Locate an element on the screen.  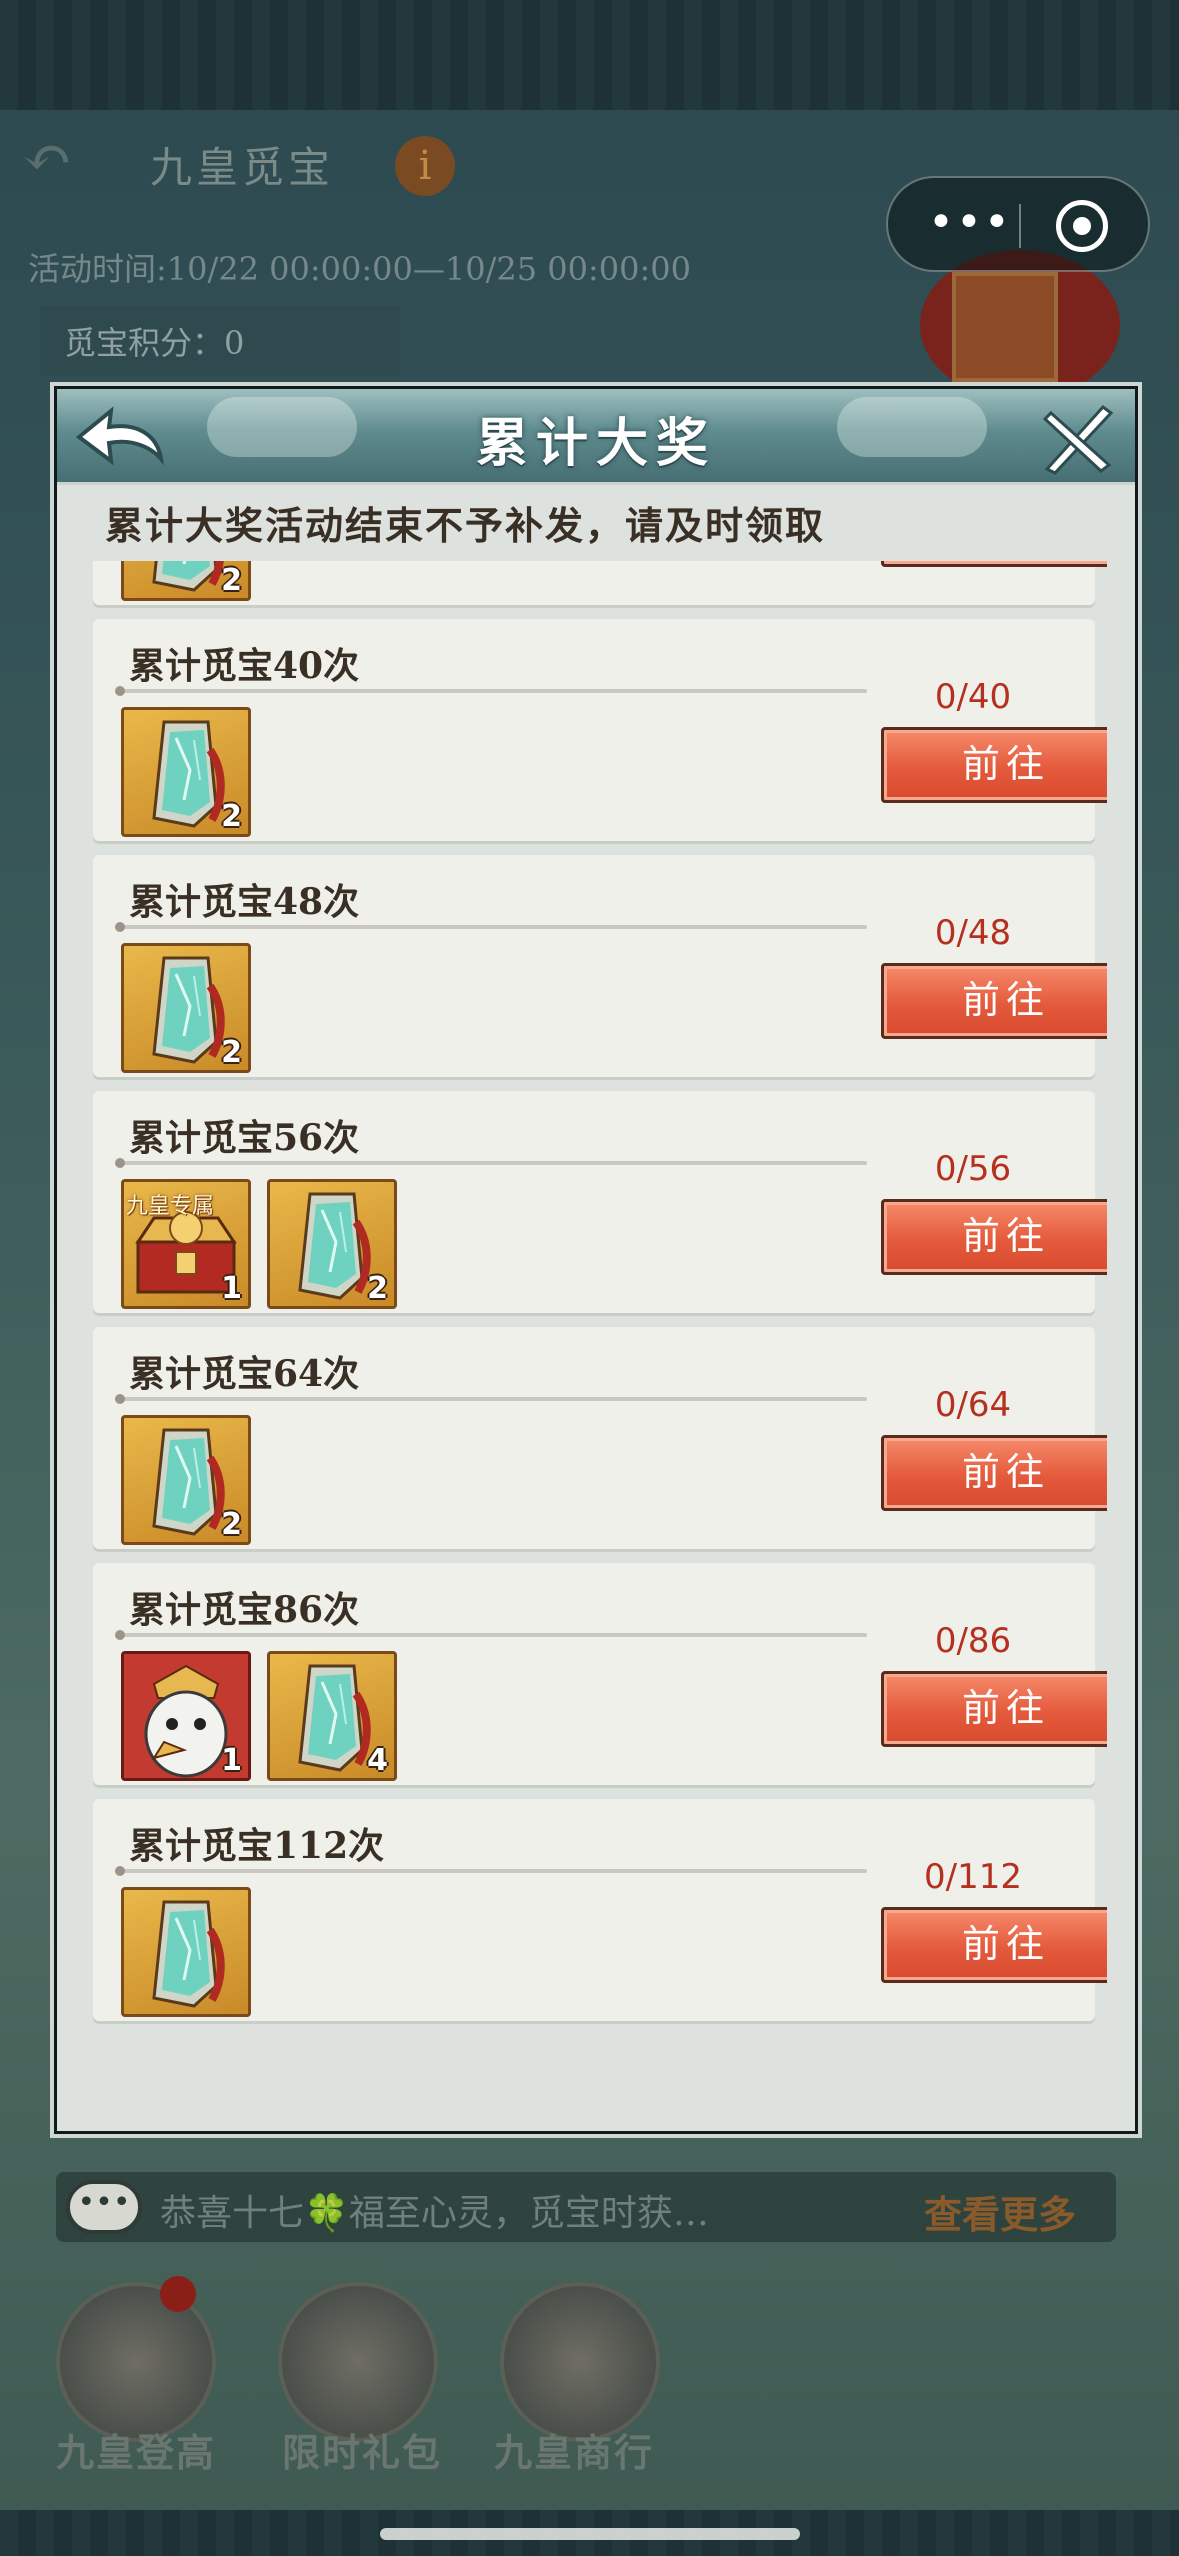
reward-card: 累计觅宝112次 0/112 前往 is located at coordinates (600, 1910).